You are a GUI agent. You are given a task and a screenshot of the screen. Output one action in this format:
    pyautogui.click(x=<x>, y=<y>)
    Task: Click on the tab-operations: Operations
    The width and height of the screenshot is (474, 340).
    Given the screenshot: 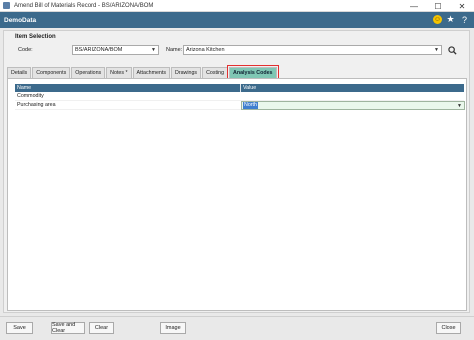 What is the action you would take?
    pyautogui.click(x=88, y=72)
    